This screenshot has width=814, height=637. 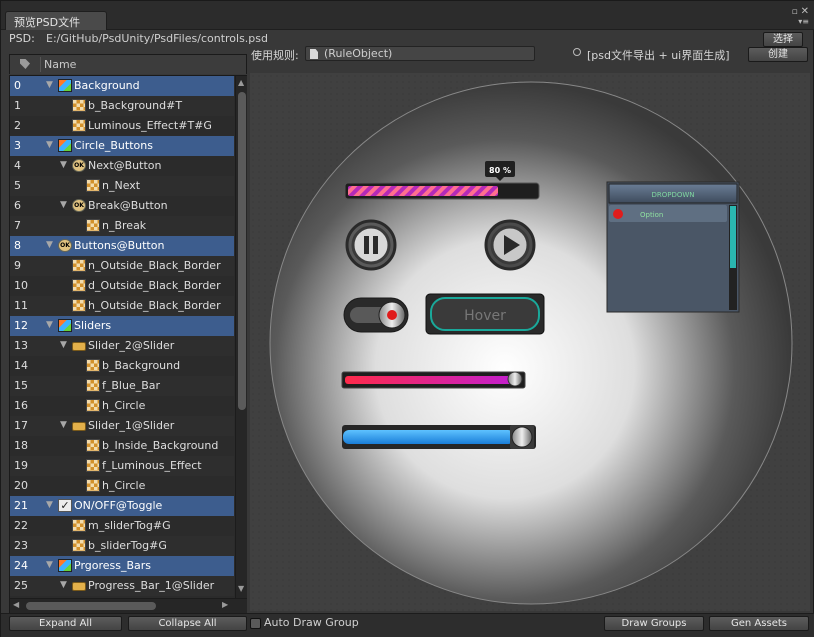 I want to click on tree-row: 6 ▼ OK Break@Button, so click(x=122, y=206).